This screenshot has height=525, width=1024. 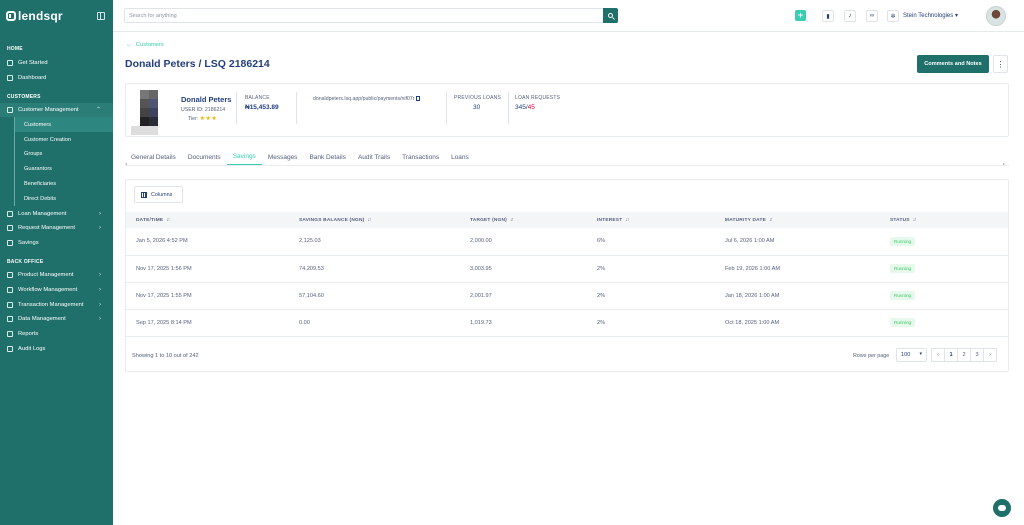 What do you see at coordinates (204, 157) in the screenshot?
I see `tab-documents: Documents` at bounding box center [204, 157].